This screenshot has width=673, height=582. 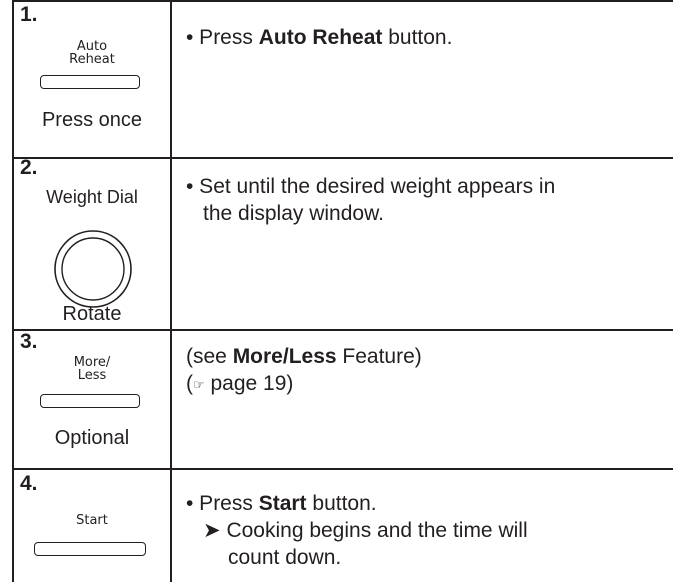 What do you see at coordinates (189, 383) in the screenshot?
I see `ref-open-paren: (` at bounding box center [189, 383].